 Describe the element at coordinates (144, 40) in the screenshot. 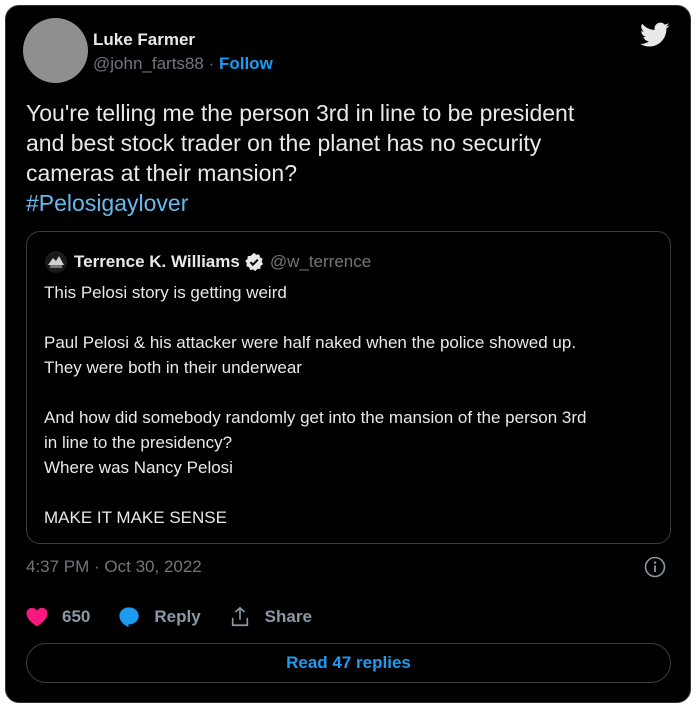

I see `author-name: Luke Farmer` at that location.